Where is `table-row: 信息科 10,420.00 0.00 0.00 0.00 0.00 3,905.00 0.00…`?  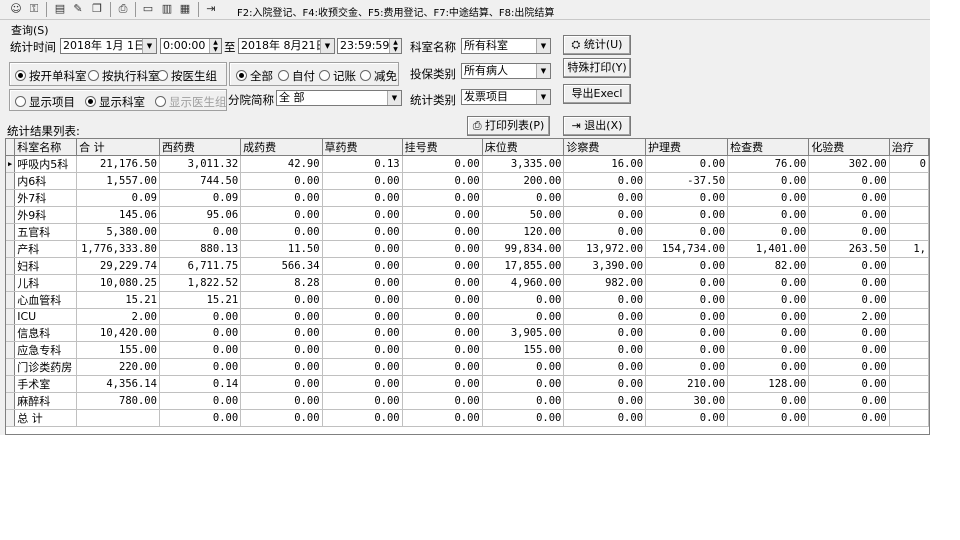 table-row: 信息科 10,420.00 0.00 0.00 0.00 0.00 3,905.00 0.00… is located at coordinates (467, 333).